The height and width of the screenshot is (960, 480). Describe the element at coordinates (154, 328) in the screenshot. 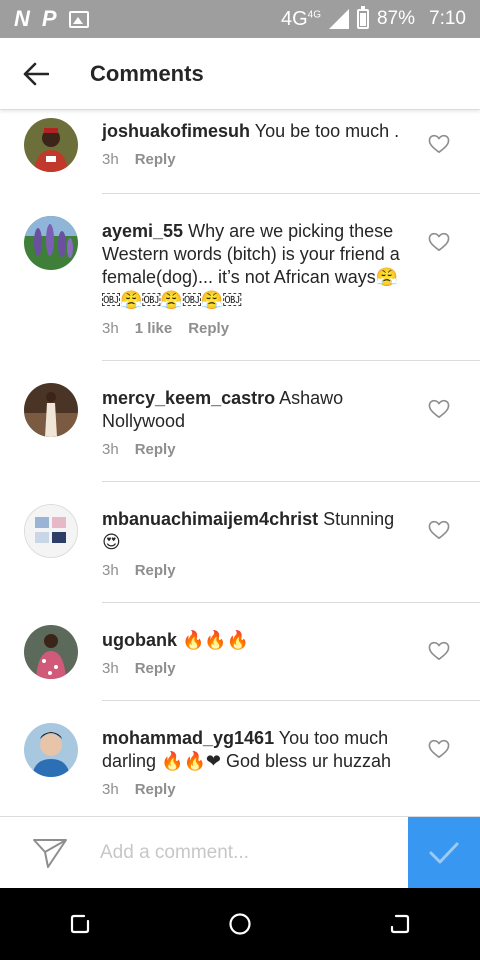

I see `like-count: 1 like` at that location.